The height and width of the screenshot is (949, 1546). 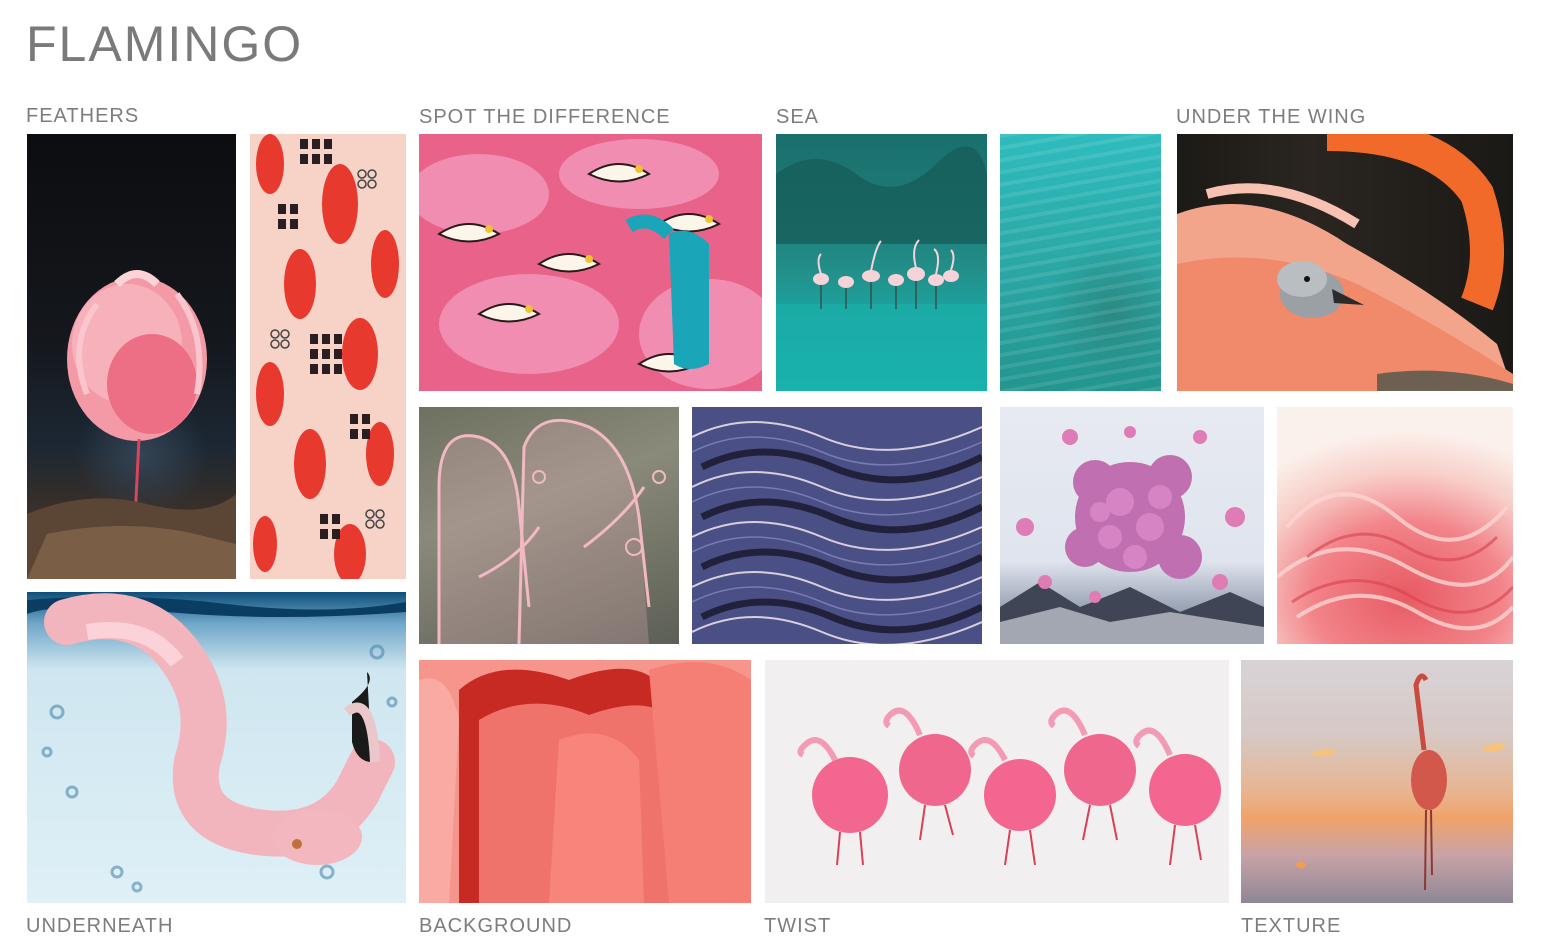 What do you see at coordinates (328, 356) in the screenshot?
I see `feathers-pattern-image` at bounding box center [328, 356].